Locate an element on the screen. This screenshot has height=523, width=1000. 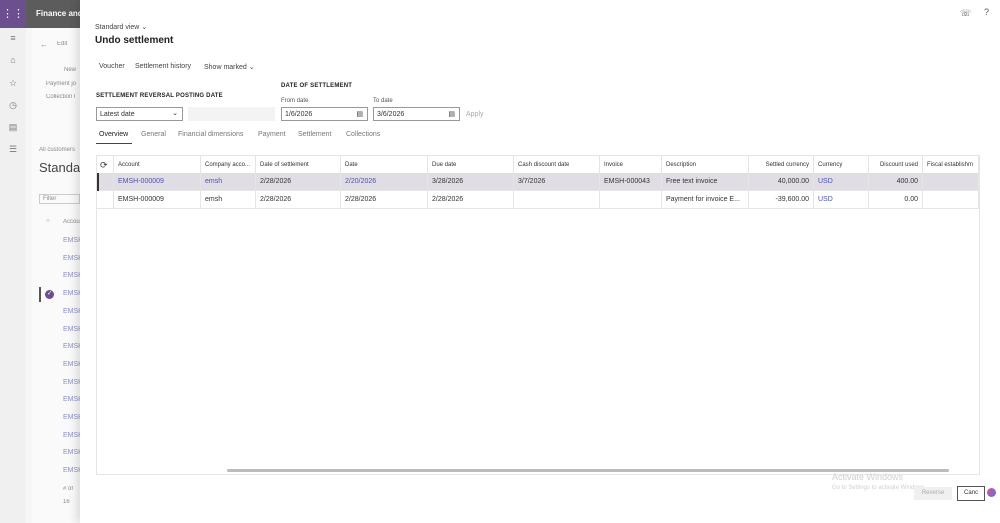
table-cell: 3/7/2026 is located at coordinates (557, 182).